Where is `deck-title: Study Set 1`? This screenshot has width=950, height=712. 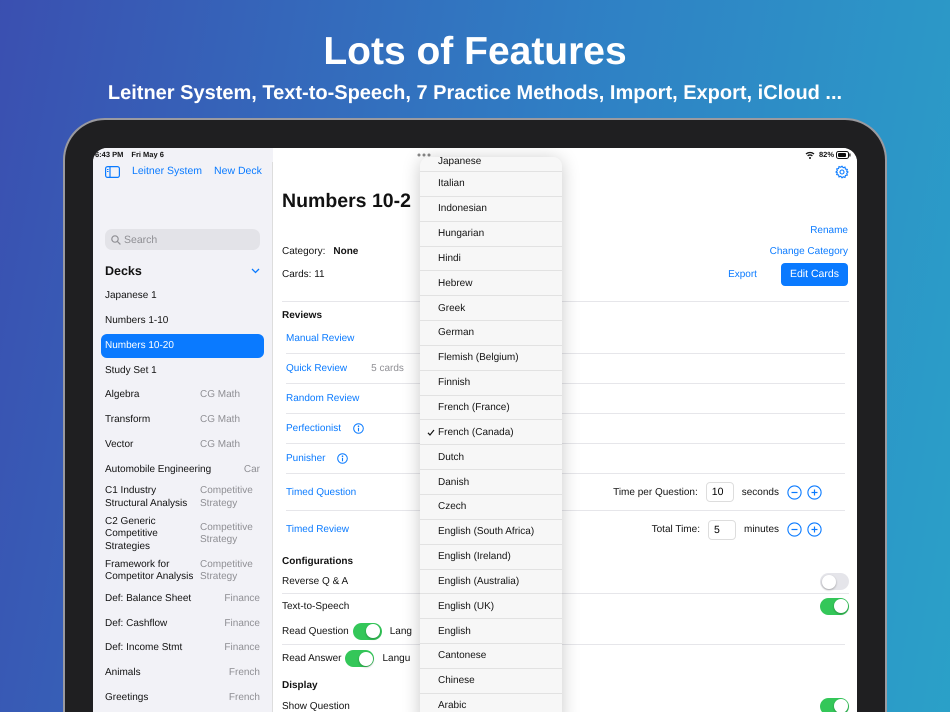
deck-title: Study Set 1 is located at coordinates (131, 371).